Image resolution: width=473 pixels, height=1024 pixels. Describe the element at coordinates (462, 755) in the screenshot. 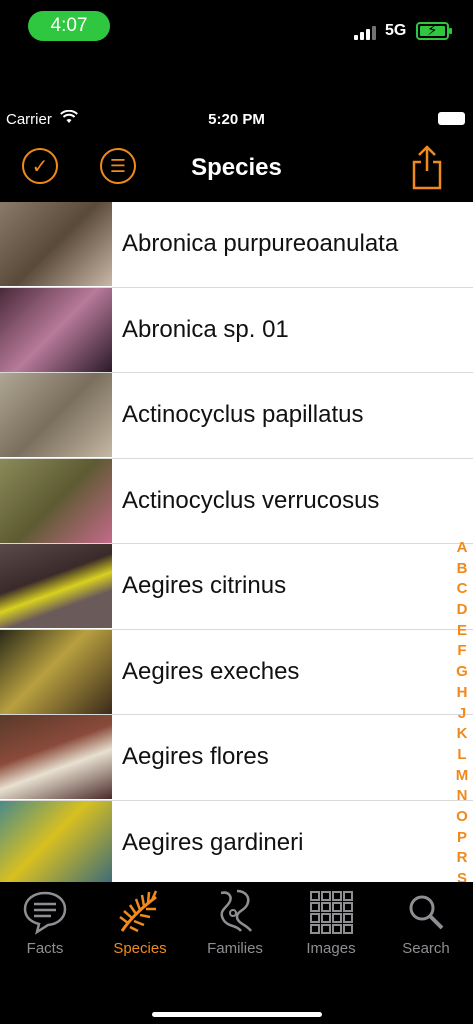

I see `index-letter: L` at that location.